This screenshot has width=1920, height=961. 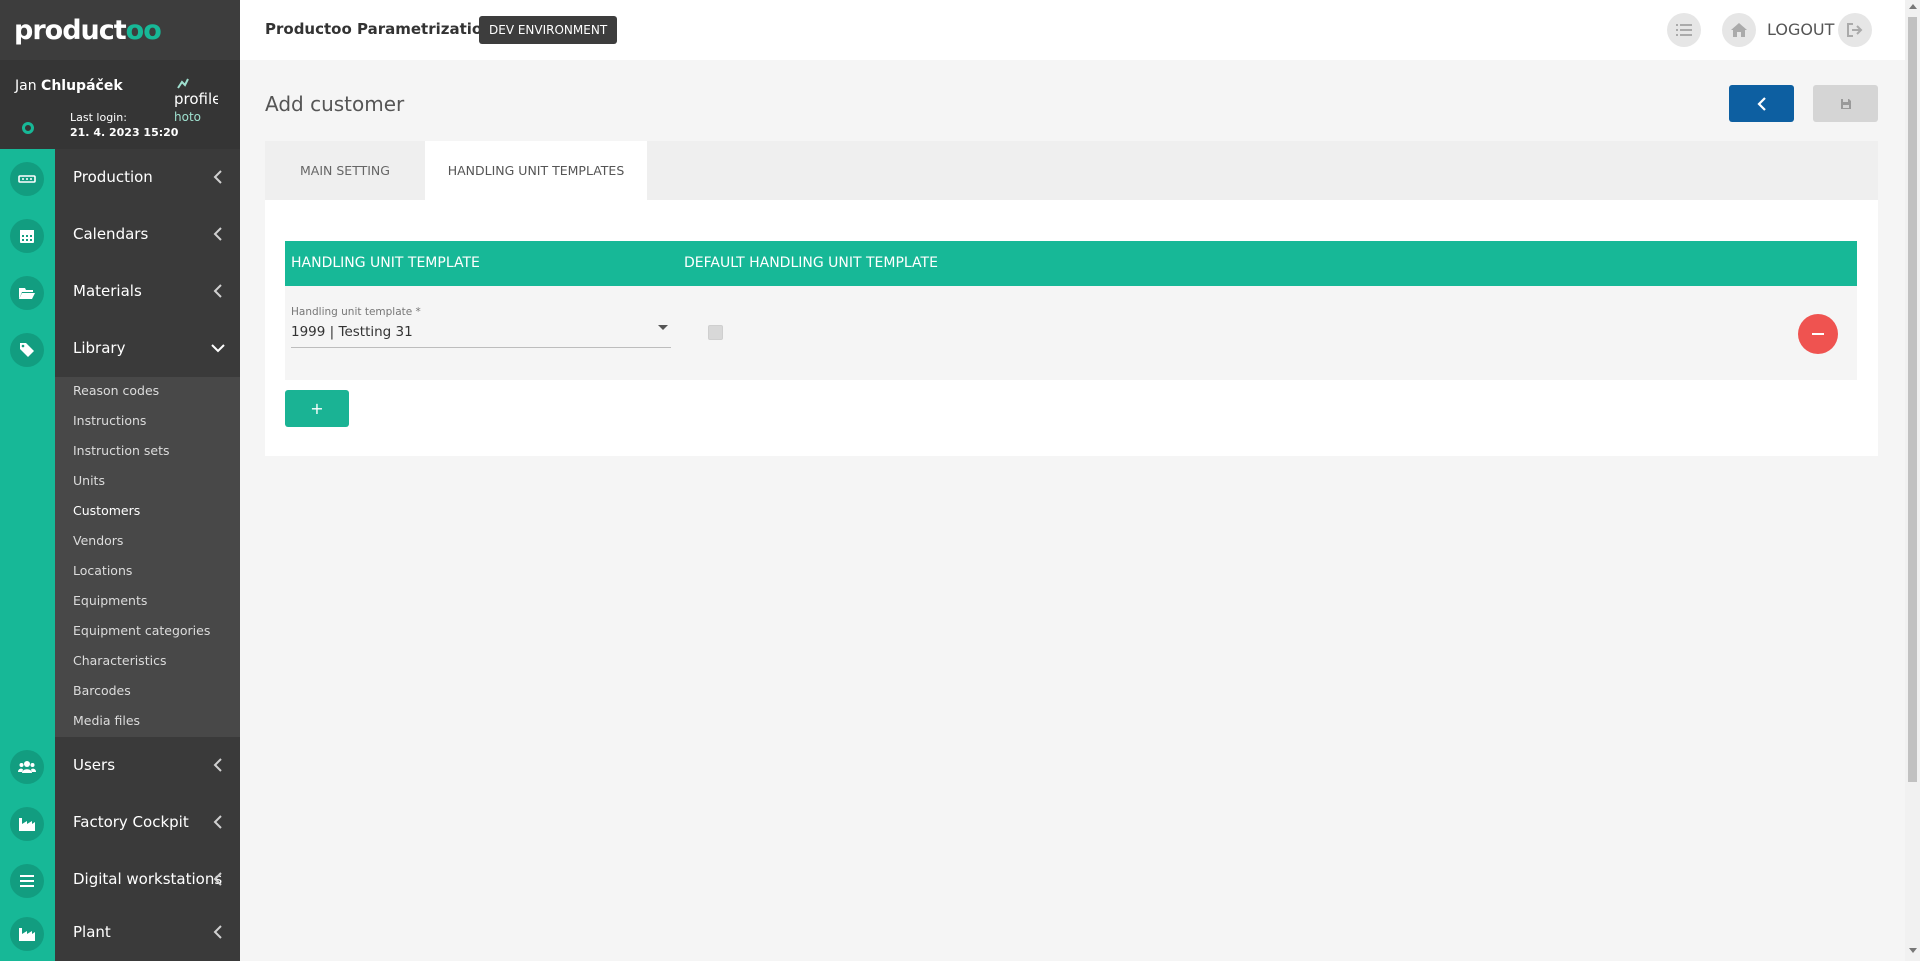 I want to click on sidebar-item-production: Production, so click(x=120, y=177).